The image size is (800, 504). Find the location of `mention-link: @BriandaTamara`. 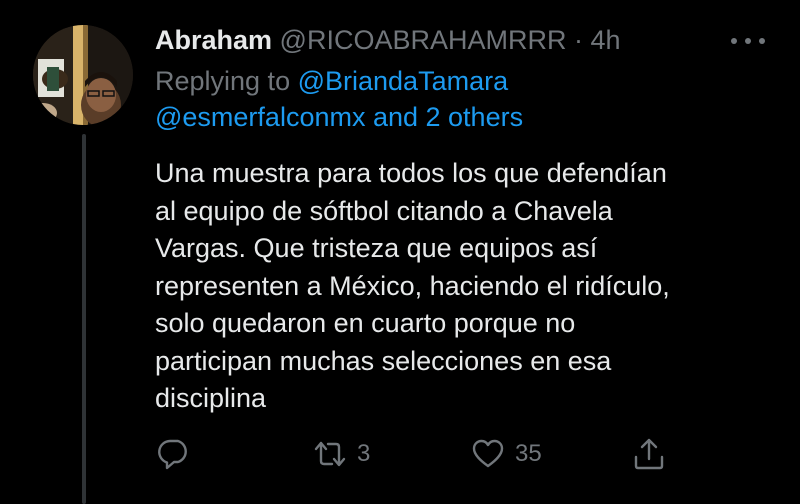

mention-link: @BriandaTamara is located at coordinates (403, 81).